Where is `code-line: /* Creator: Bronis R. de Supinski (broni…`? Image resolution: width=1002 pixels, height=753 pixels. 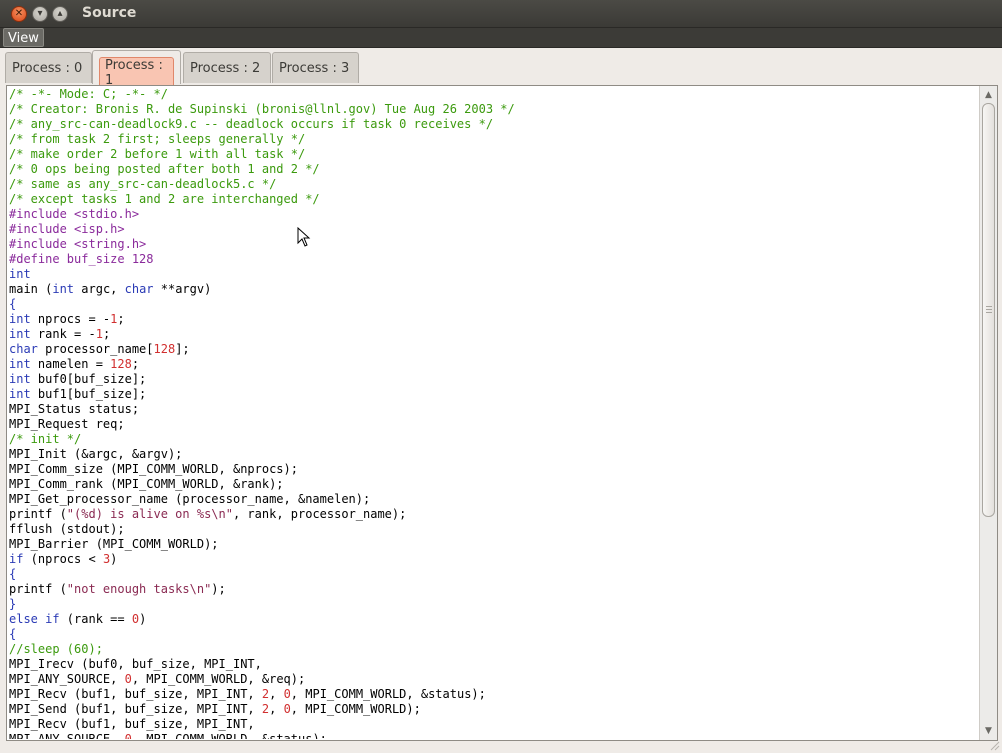
code-line: /* Creator: Bronis R. de Supinski (broni… is located at coordinates (494, 109).